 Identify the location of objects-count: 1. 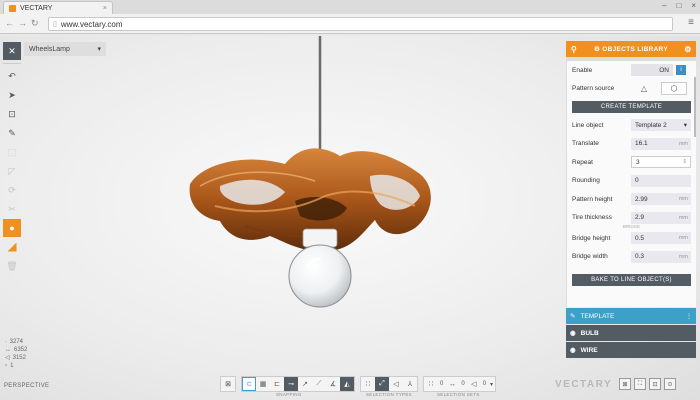
(12, 366).